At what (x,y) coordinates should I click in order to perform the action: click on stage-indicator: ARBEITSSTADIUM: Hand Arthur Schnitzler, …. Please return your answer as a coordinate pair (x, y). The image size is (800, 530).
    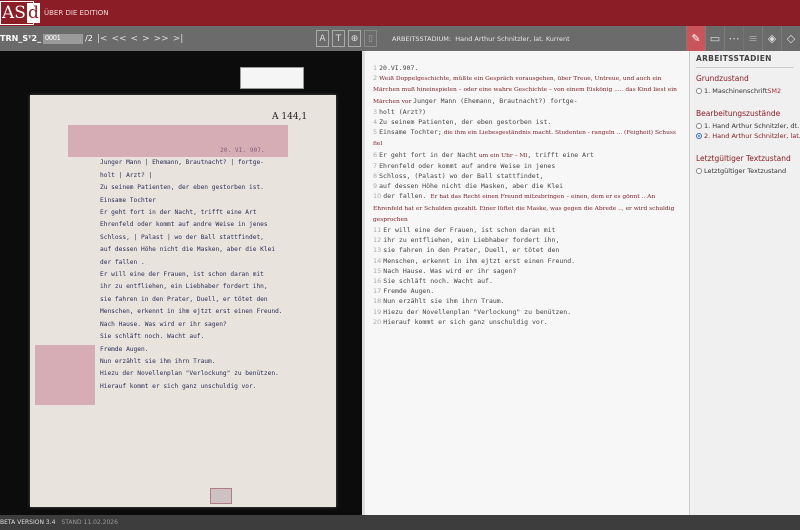
    Looking at the image, I should click on (481, 38).